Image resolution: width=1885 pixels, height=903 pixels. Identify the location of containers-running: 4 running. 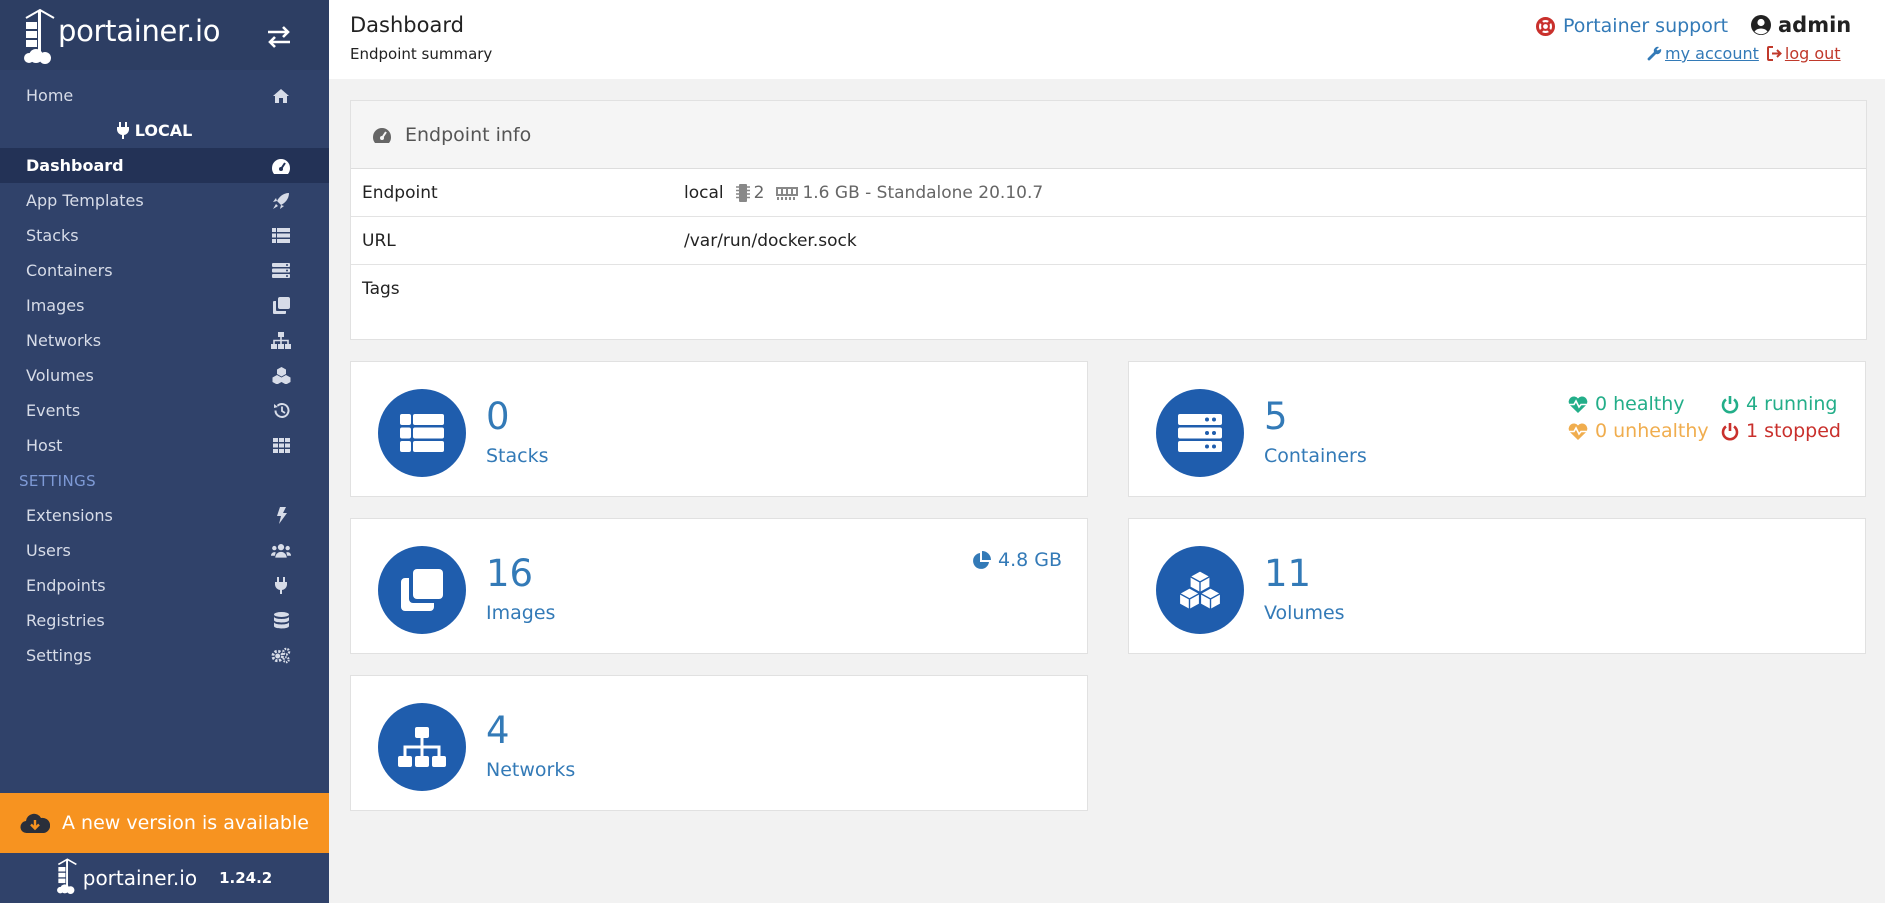
(1779, 404).